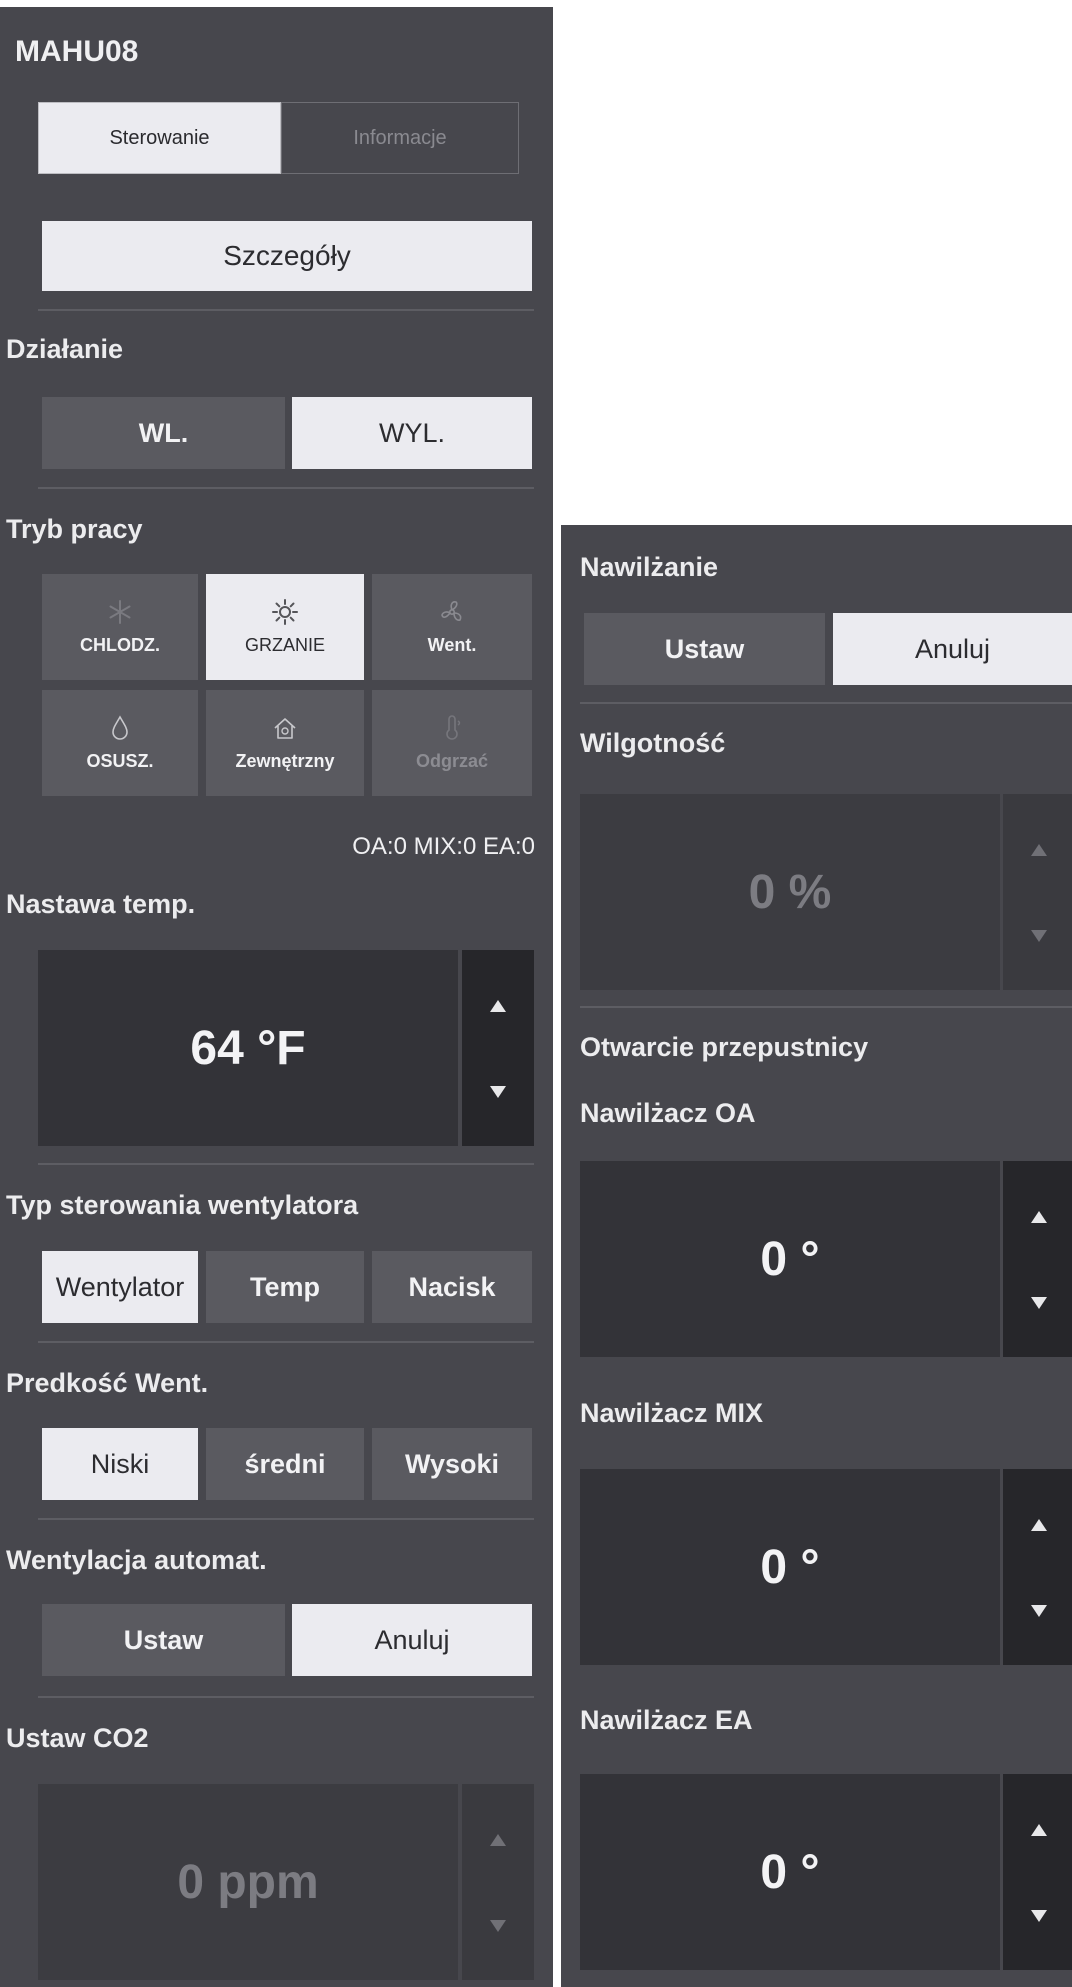 Image resolution: width=1072 pixels, height=1987 pixels. Describe the element at coordinates (653, 743) in the screenshot. I see `humidity-label: Wilgotność` at that location.